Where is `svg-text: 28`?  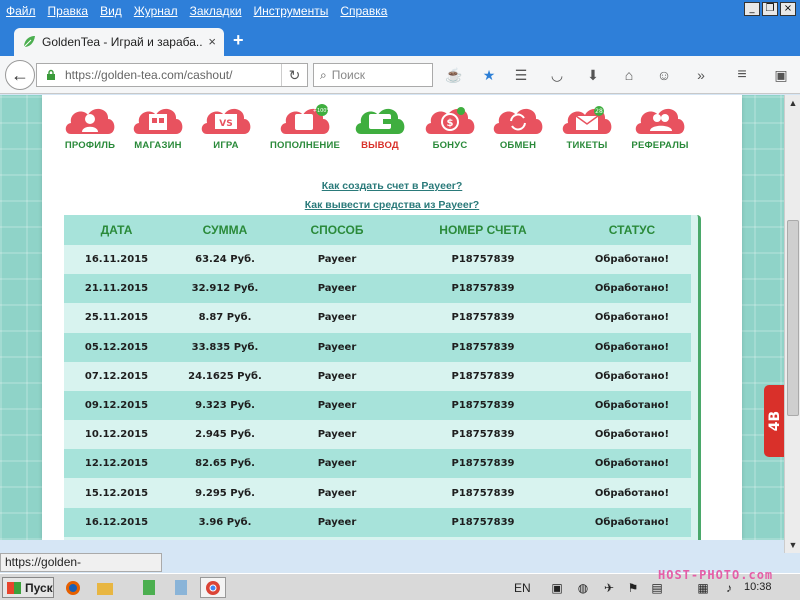 svg-text: 28 is located at coordinates (599, 111).